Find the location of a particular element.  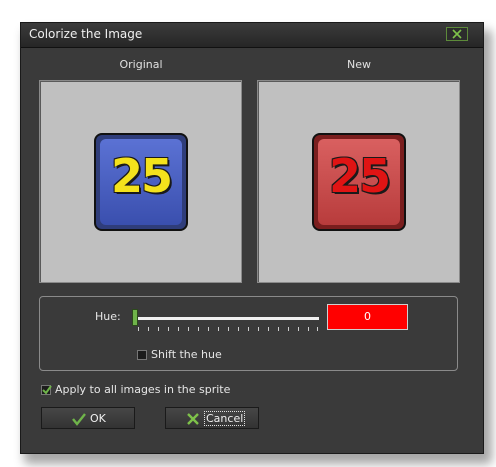

ok-button-label: OK is located at coordinates (98, 418).